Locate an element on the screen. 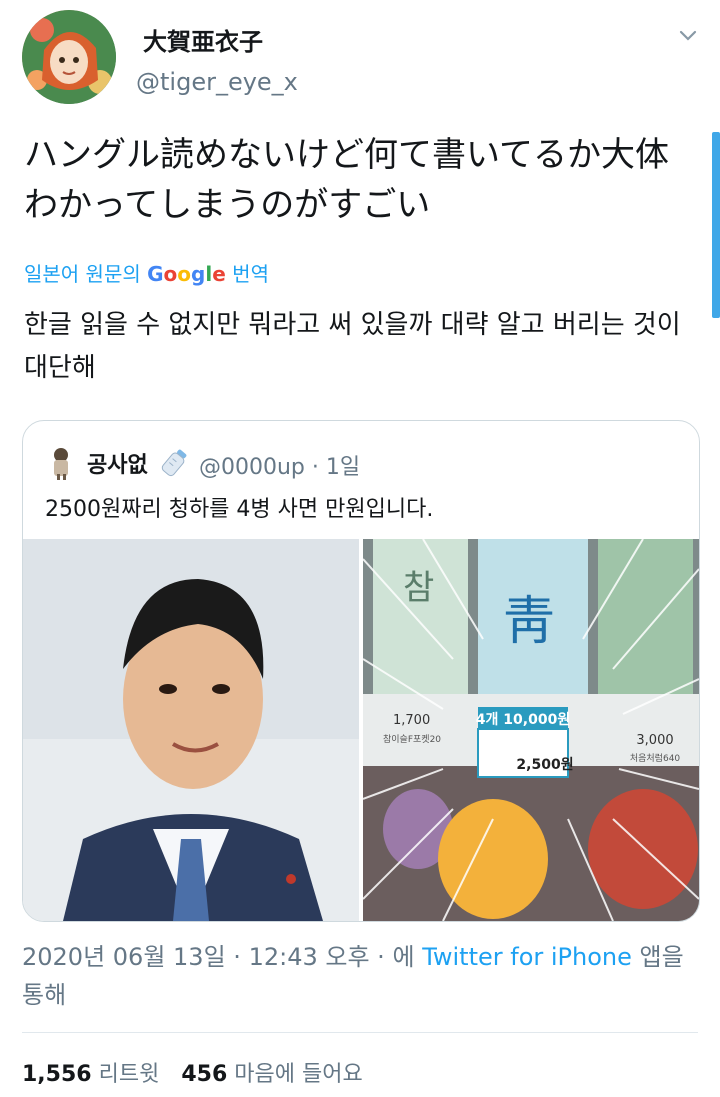 This screenshot has height=1097, width=720. quoted-handle: @0000up is located at coordinates (252, 467).